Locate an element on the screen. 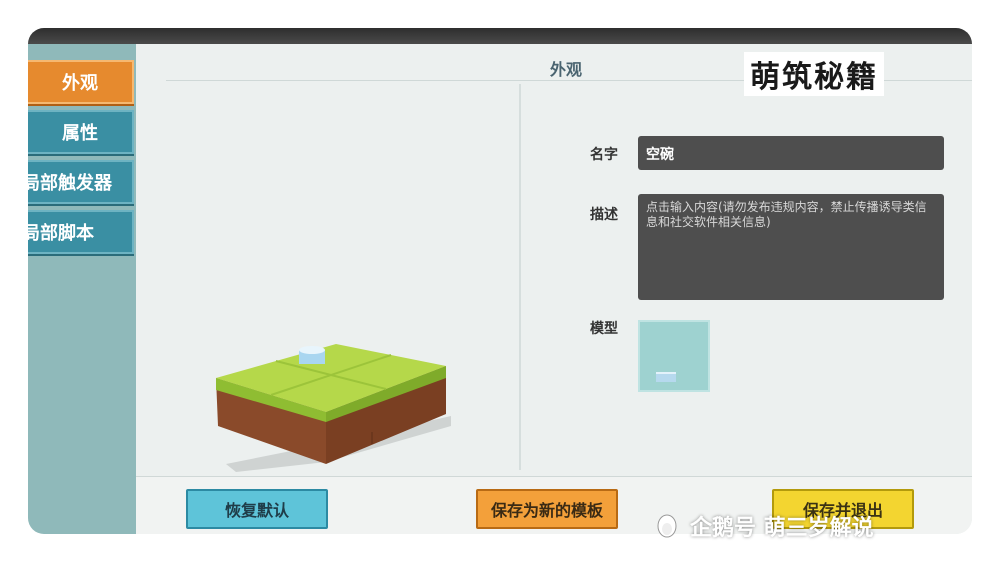 The height and width of the screenshot is (563, 1000). bowl-thumbnail-icon is located at coordinates (666, 377).